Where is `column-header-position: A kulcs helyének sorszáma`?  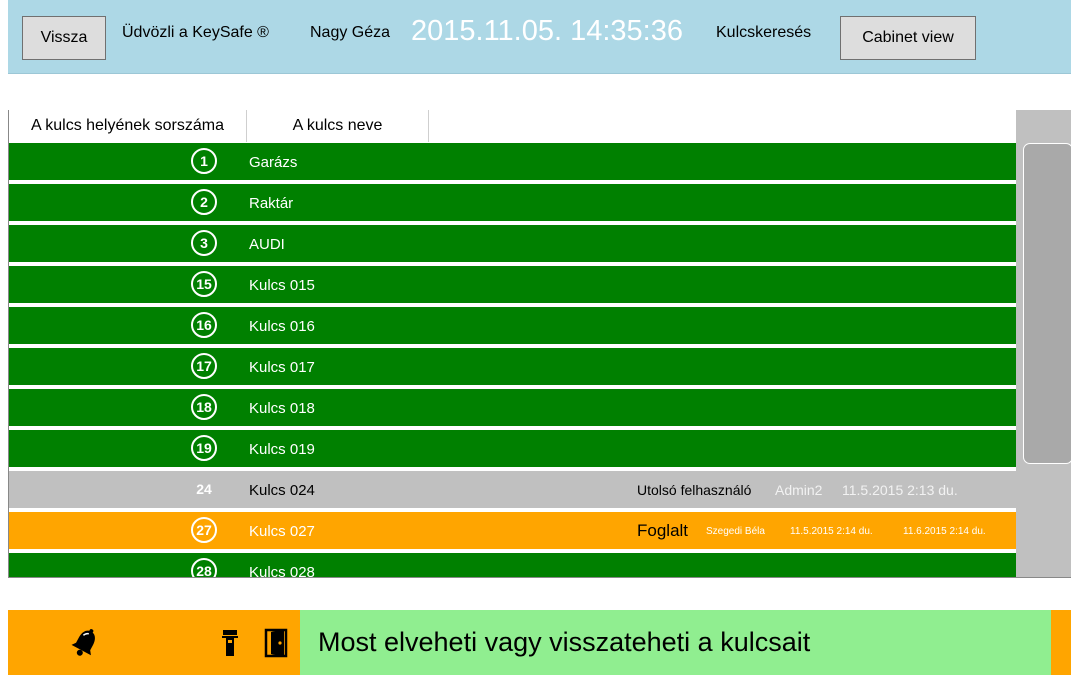
column-header-position: A kulcs helyének sorszáma is located at coordinates (128, 126).